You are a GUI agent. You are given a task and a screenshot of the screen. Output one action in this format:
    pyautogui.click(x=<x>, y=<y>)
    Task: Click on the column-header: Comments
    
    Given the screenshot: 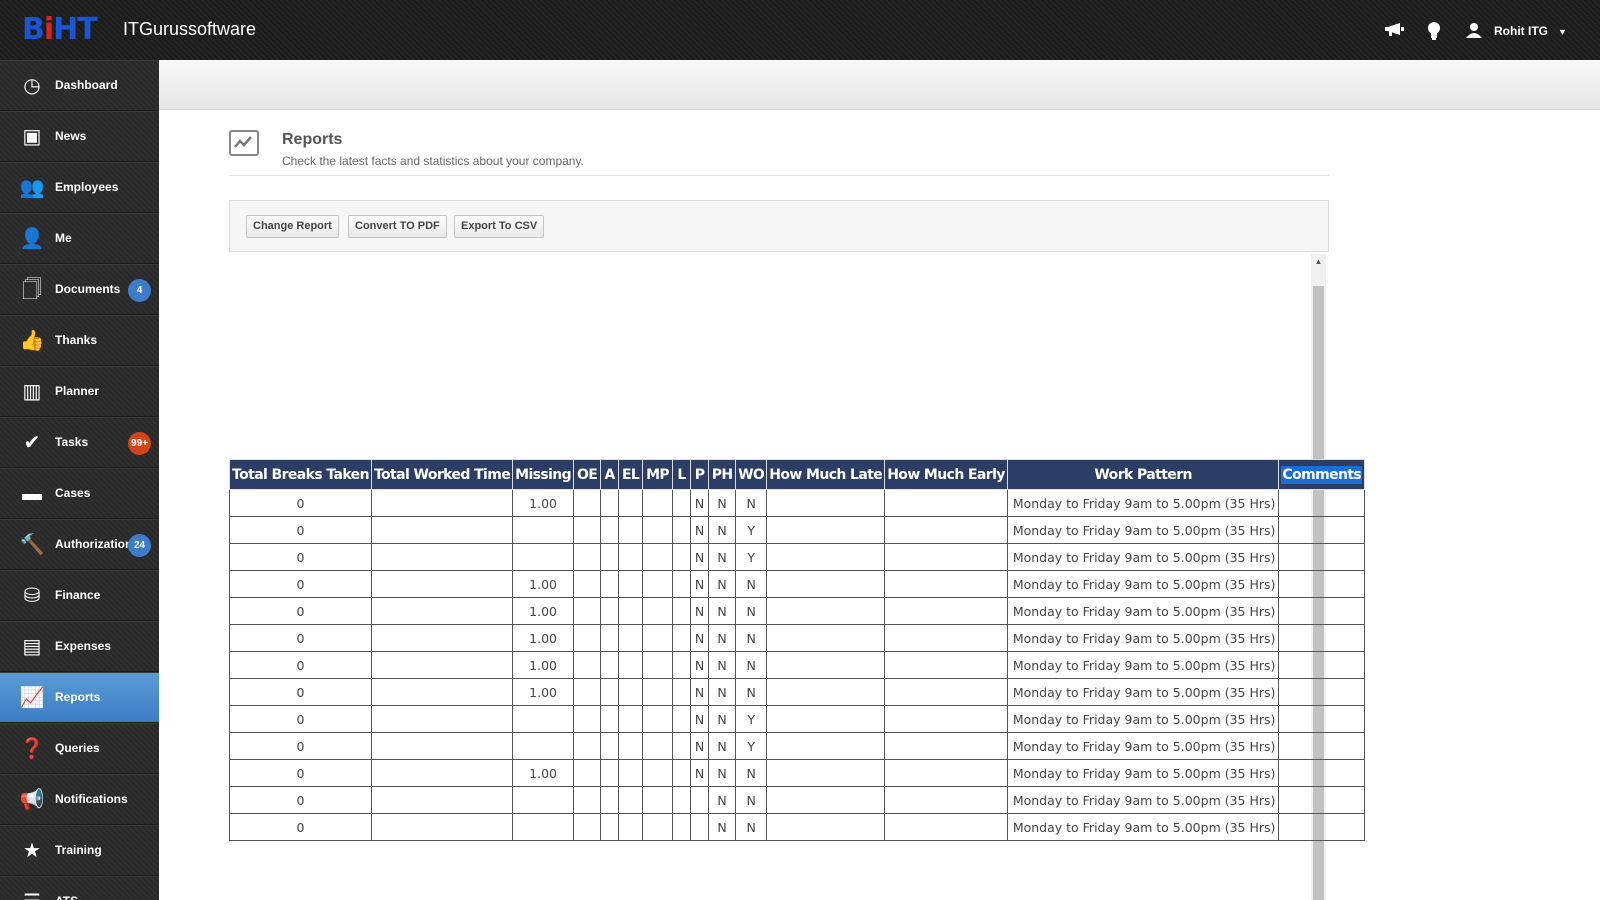 What is the action you would take?
    pyautogui.click(x=1322, y=474)
    